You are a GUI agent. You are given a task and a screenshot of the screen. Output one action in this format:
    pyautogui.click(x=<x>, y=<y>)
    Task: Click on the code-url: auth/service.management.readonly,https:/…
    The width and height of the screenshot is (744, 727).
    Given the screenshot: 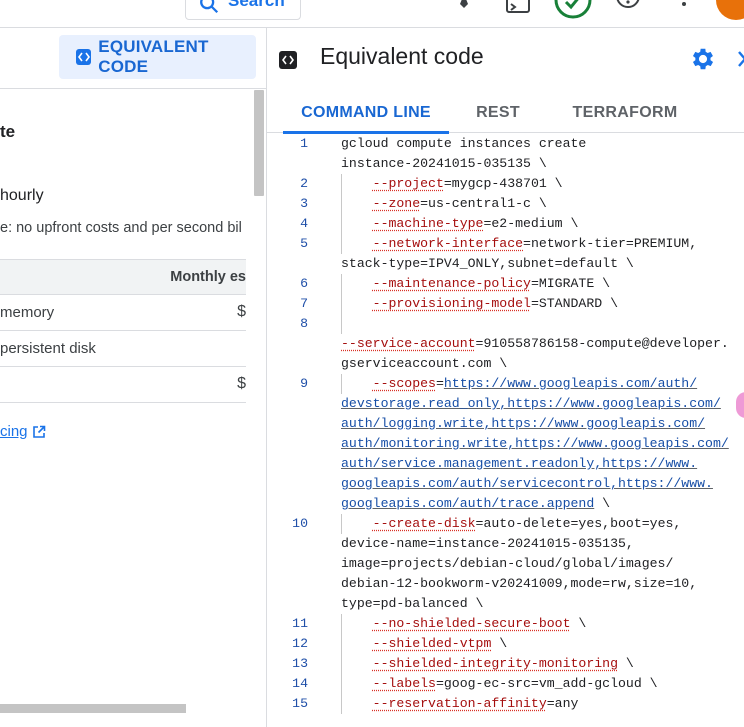 What is the action you would take?
    pyautogui.click(x=519, y=463)
    